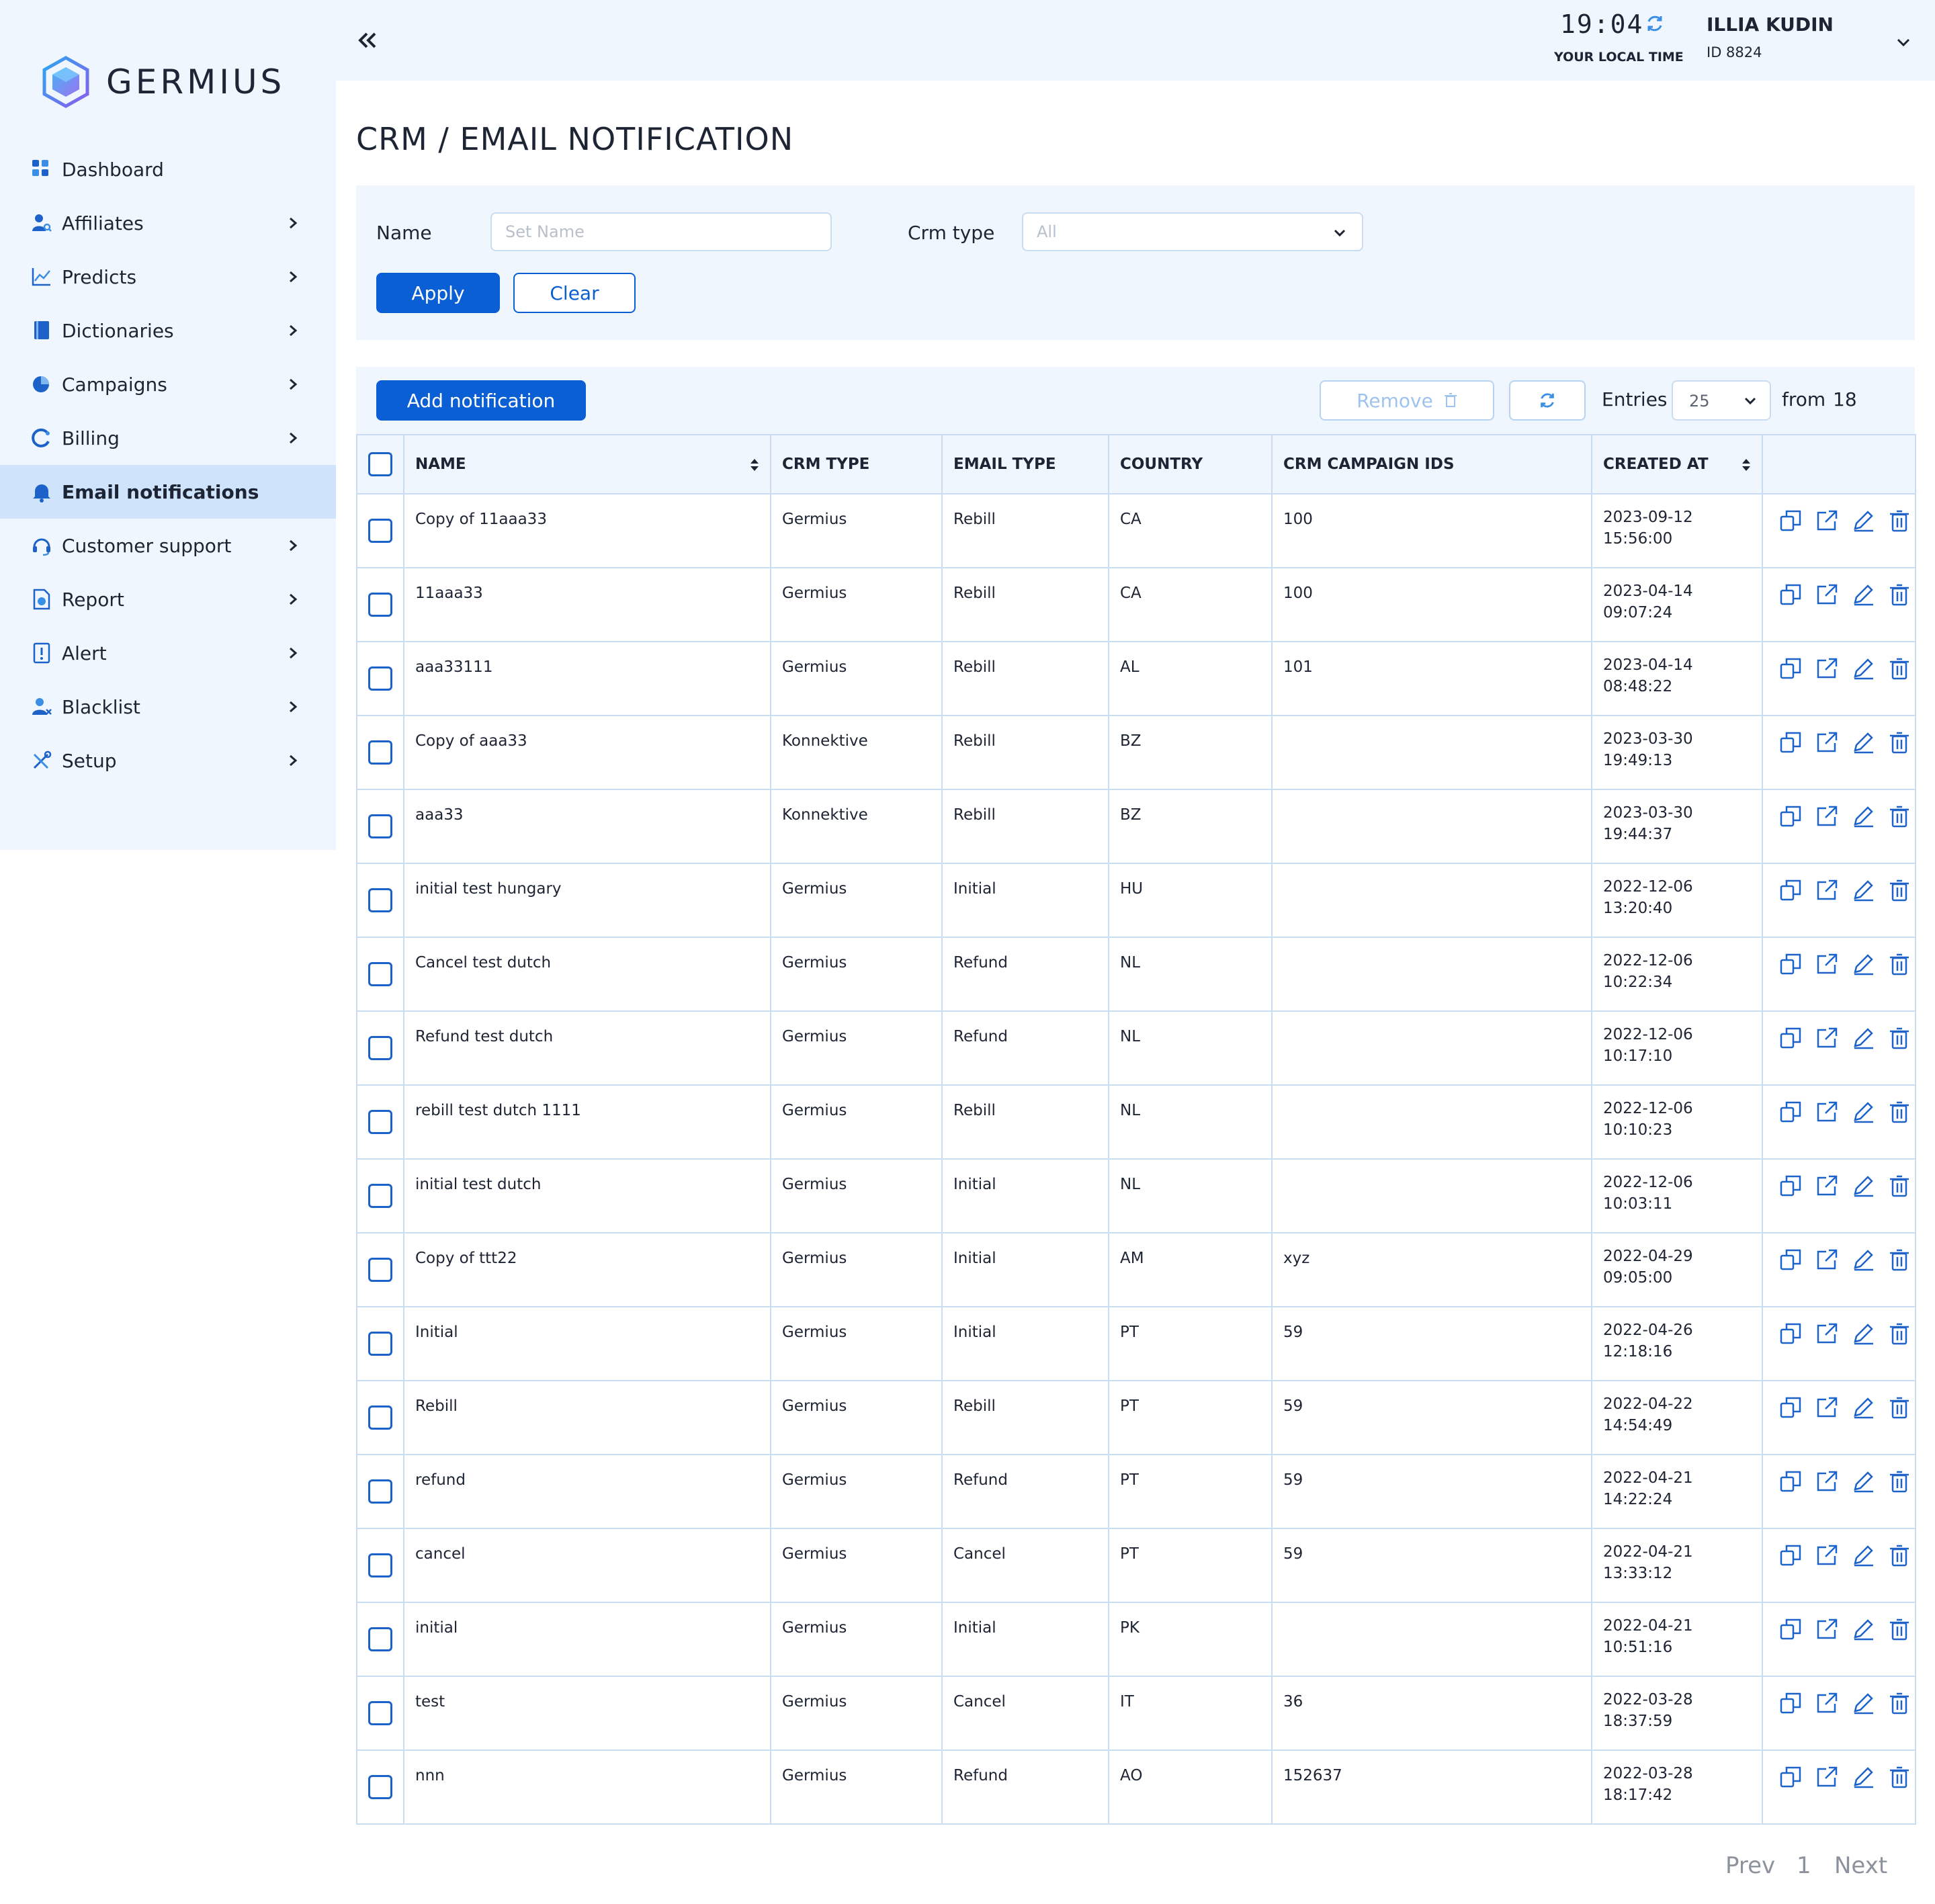 The height and width of the screenshot is (1904, 1935). Describe the element at coordinates (168, 707) in the screenshot. I see `sidebar-item-blacklist: Blacklist` at that location.